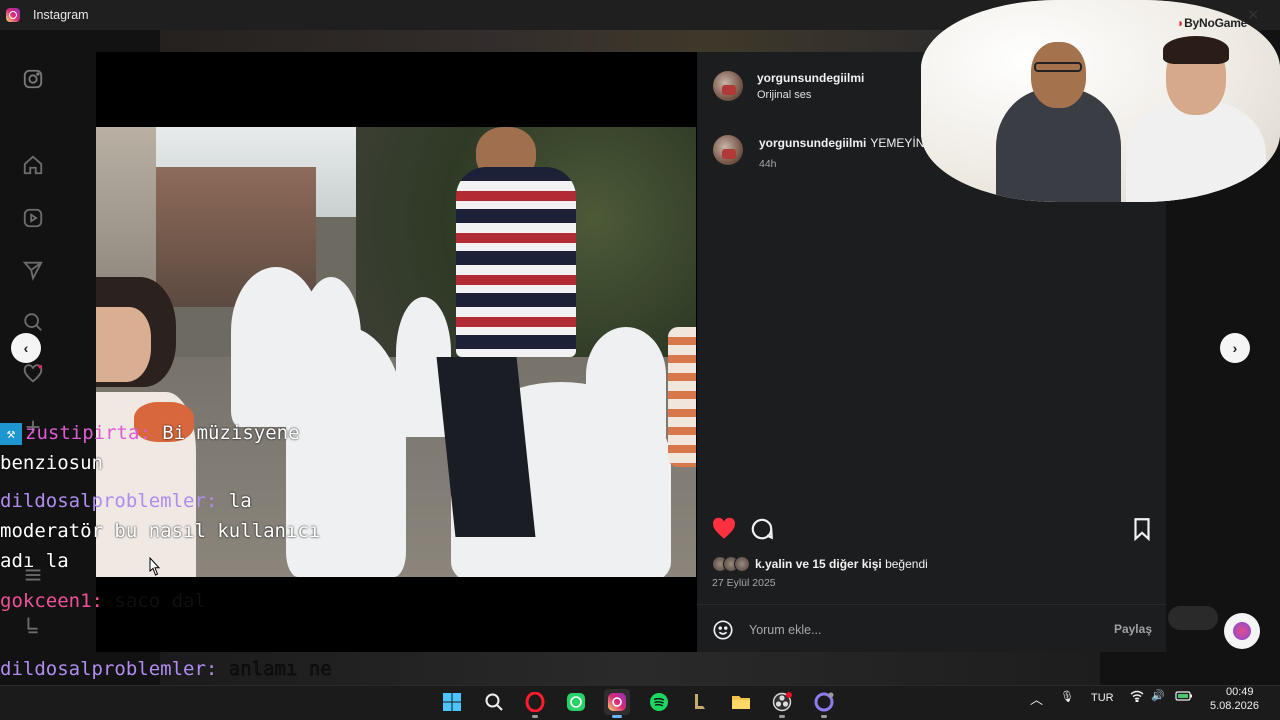  What do you see at coordinates (742, 564) in the screenshot?
I see `liker-avatar` at bounding box center [742, 564].